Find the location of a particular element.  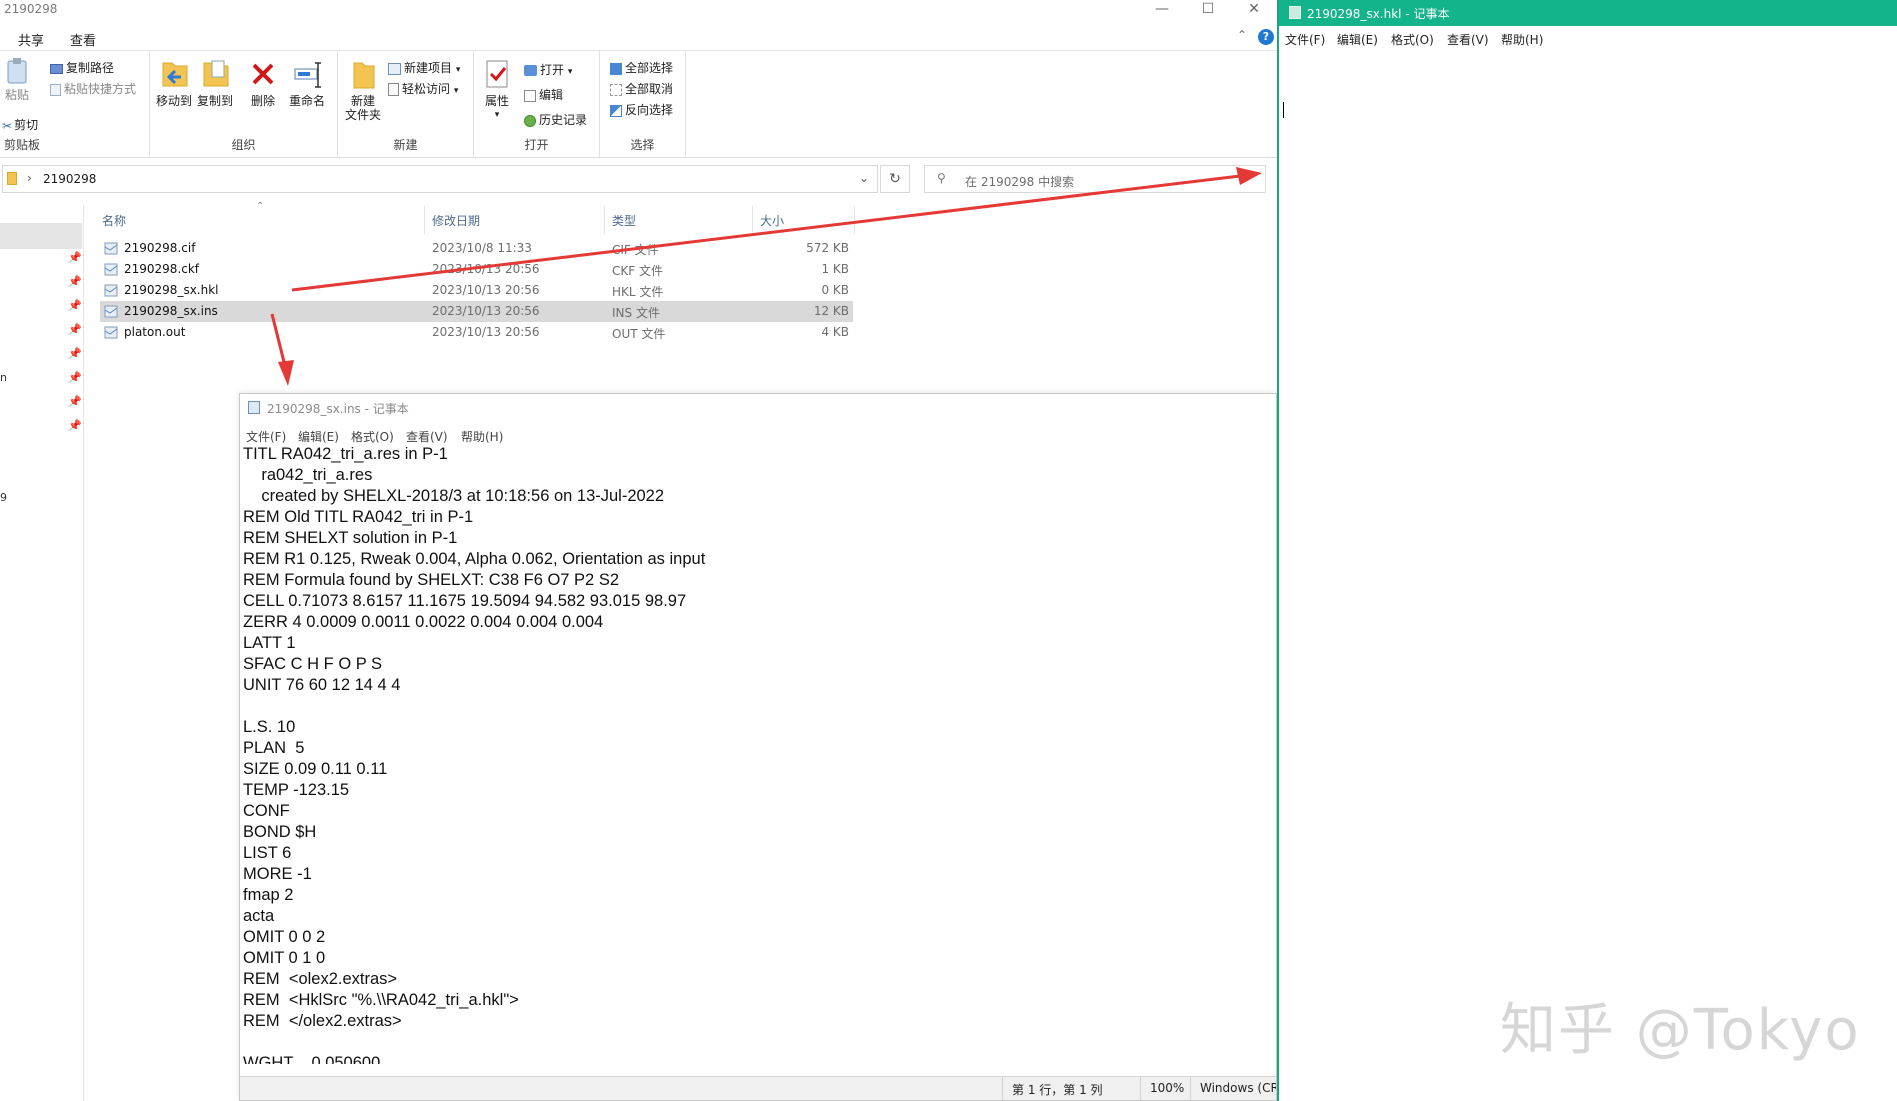

open-button: 打开 ▾ is located at coordinates (548, 69).